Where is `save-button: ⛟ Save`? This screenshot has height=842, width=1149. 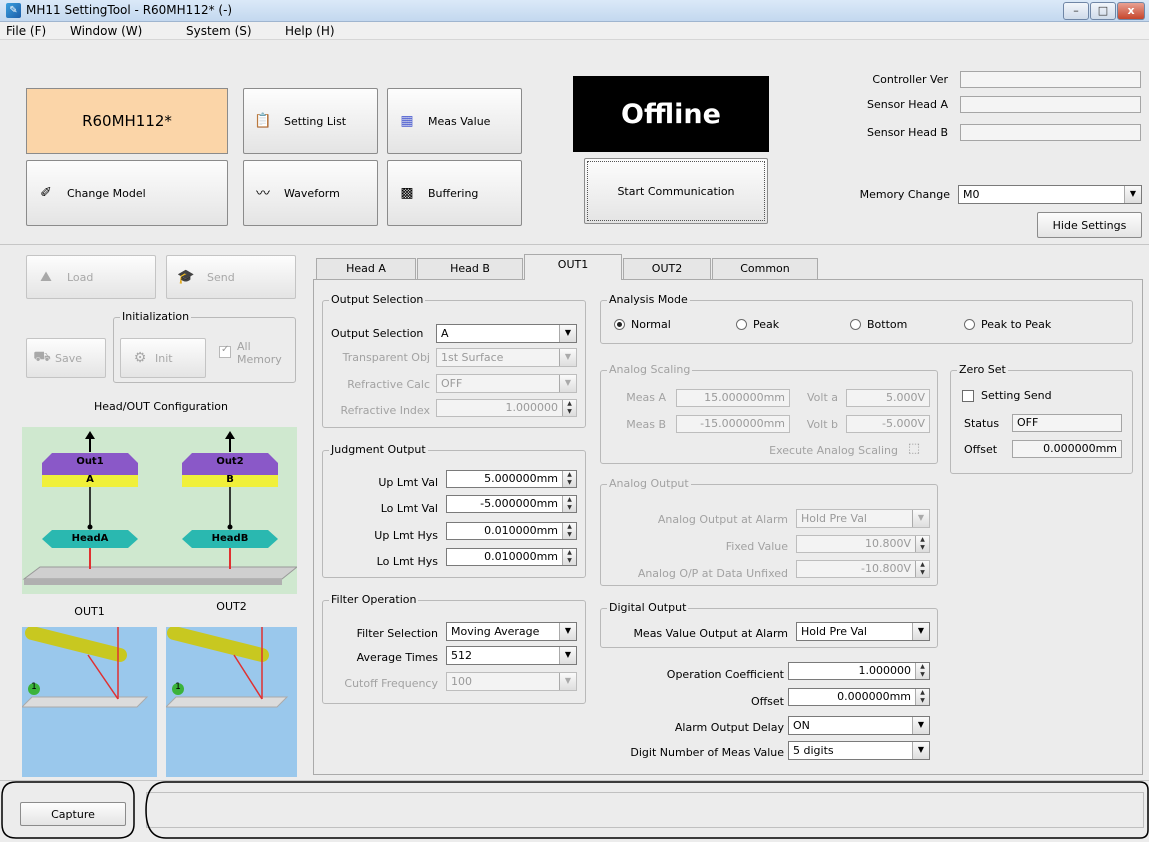 save-button: ⛟ Save is located at coordinates (66, 358).